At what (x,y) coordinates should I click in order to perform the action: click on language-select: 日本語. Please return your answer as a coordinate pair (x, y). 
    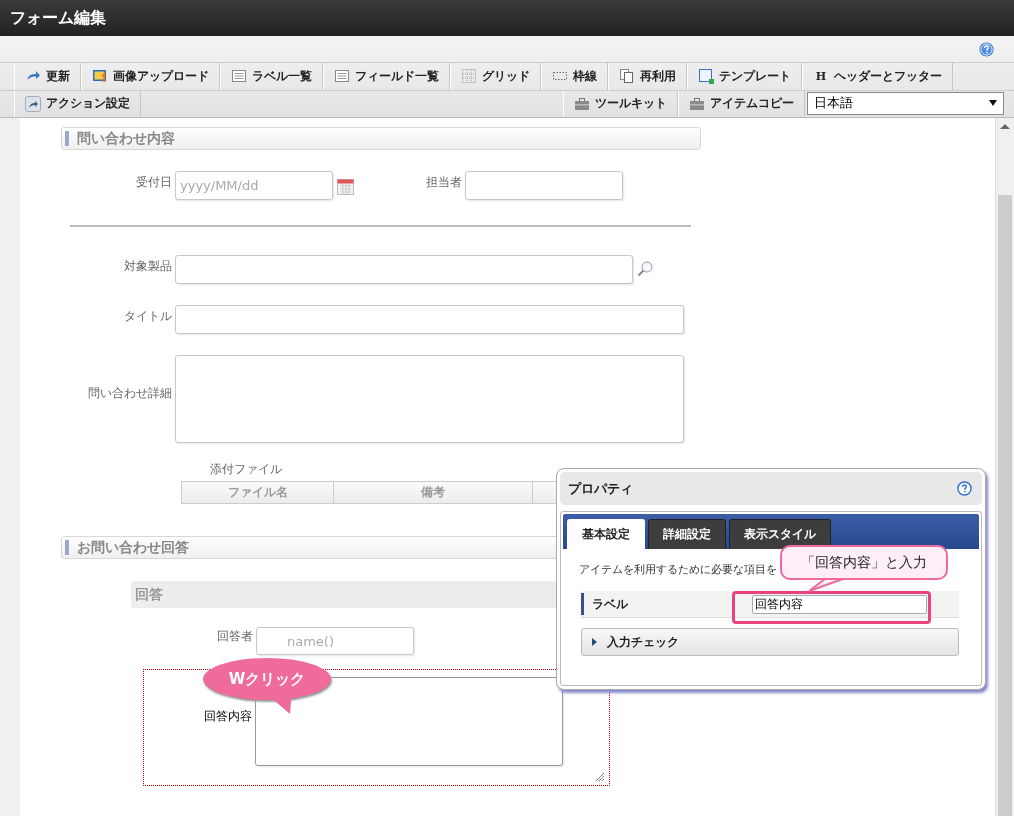
    Looking at the image, I should click on (905, 103).